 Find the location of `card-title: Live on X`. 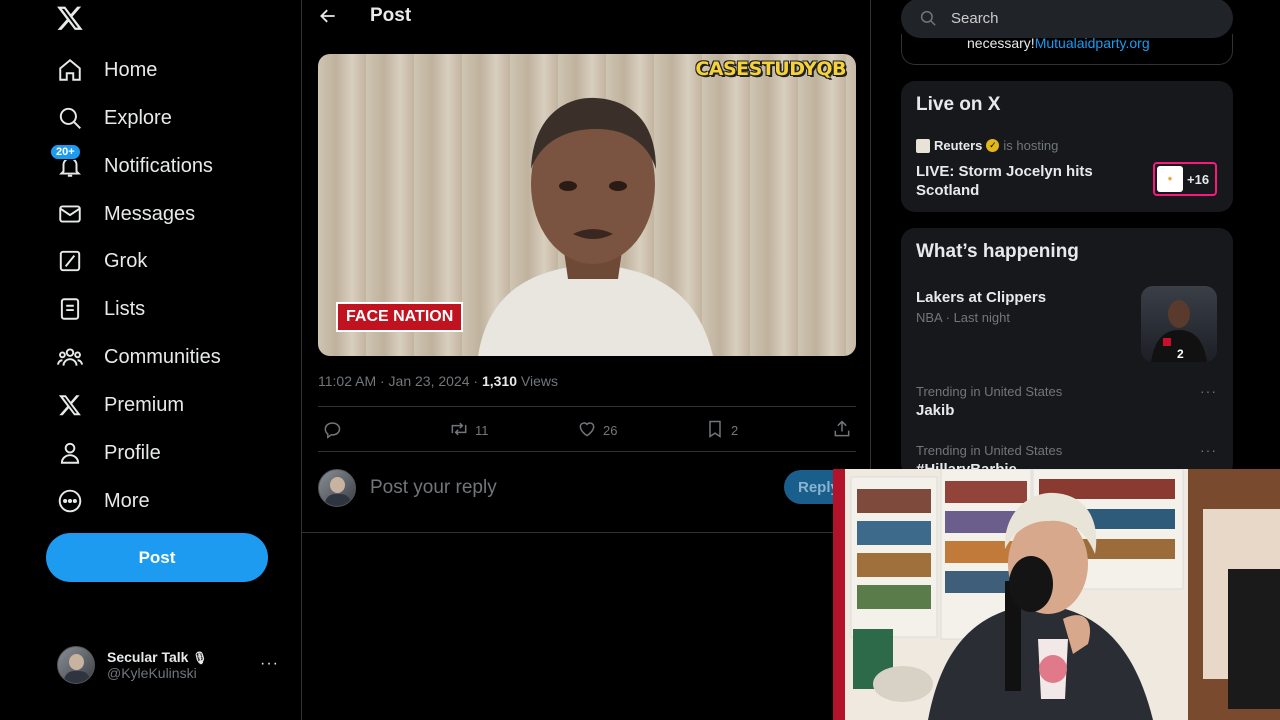

card-title: Live on X is located at coordinates (958, 104).